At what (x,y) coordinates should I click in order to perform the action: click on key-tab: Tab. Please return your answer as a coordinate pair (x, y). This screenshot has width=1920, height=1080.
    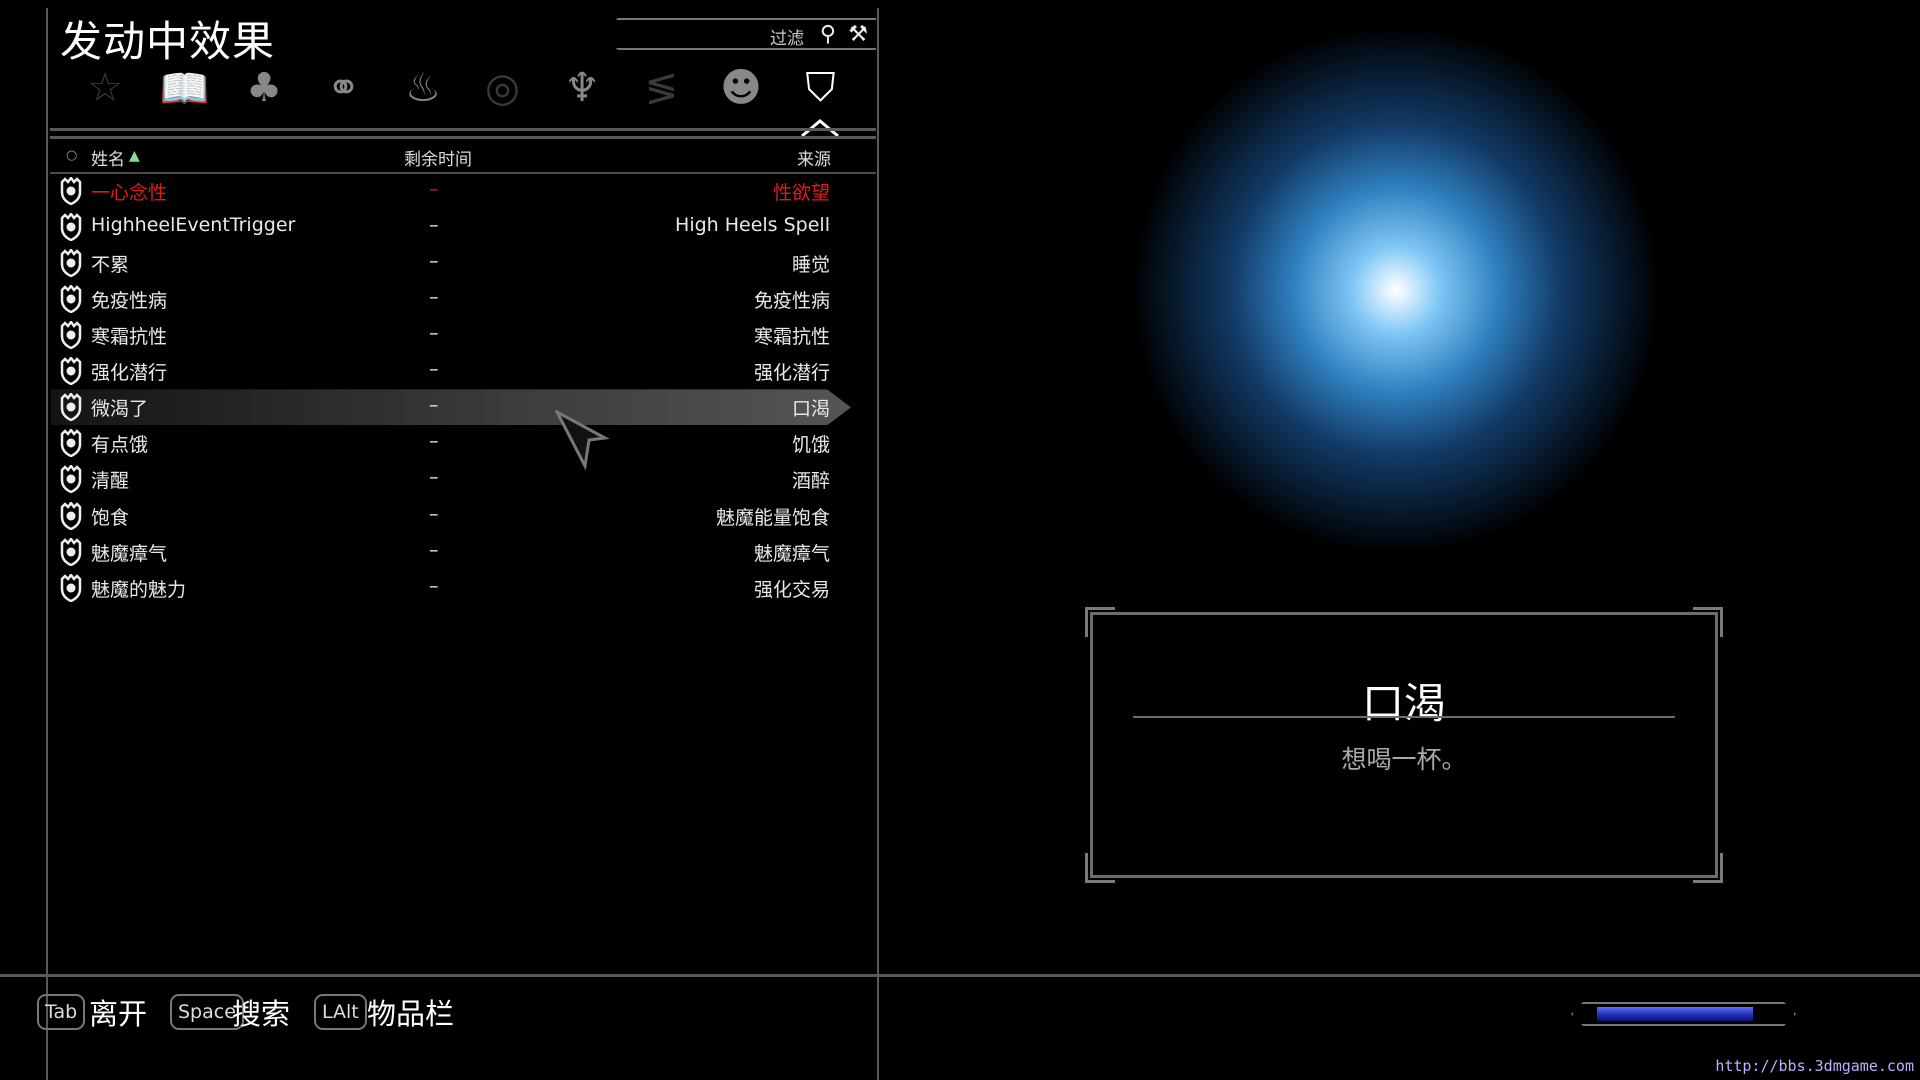
    Looking at the image, I should click on (61, 1012).